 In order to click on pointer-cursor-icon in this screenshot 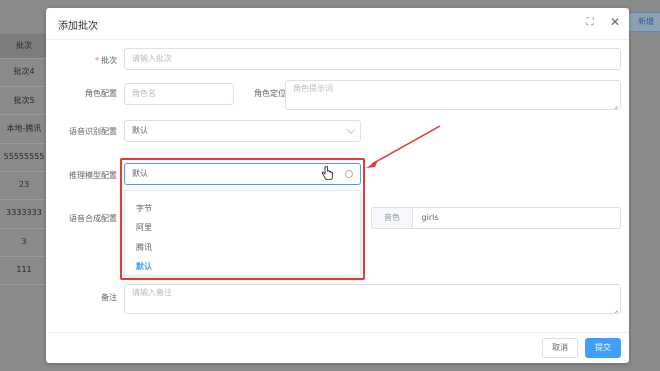, I will do `click(327, 173)`.